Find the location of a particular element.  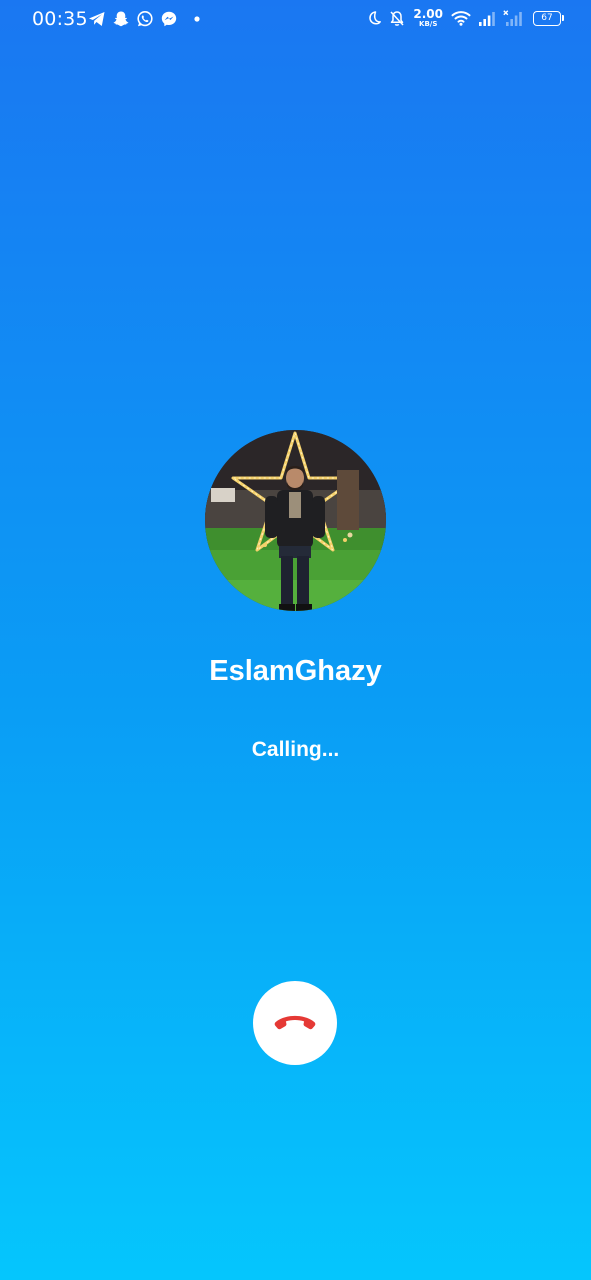

caller-avatar is located at coordinates (295, 520).